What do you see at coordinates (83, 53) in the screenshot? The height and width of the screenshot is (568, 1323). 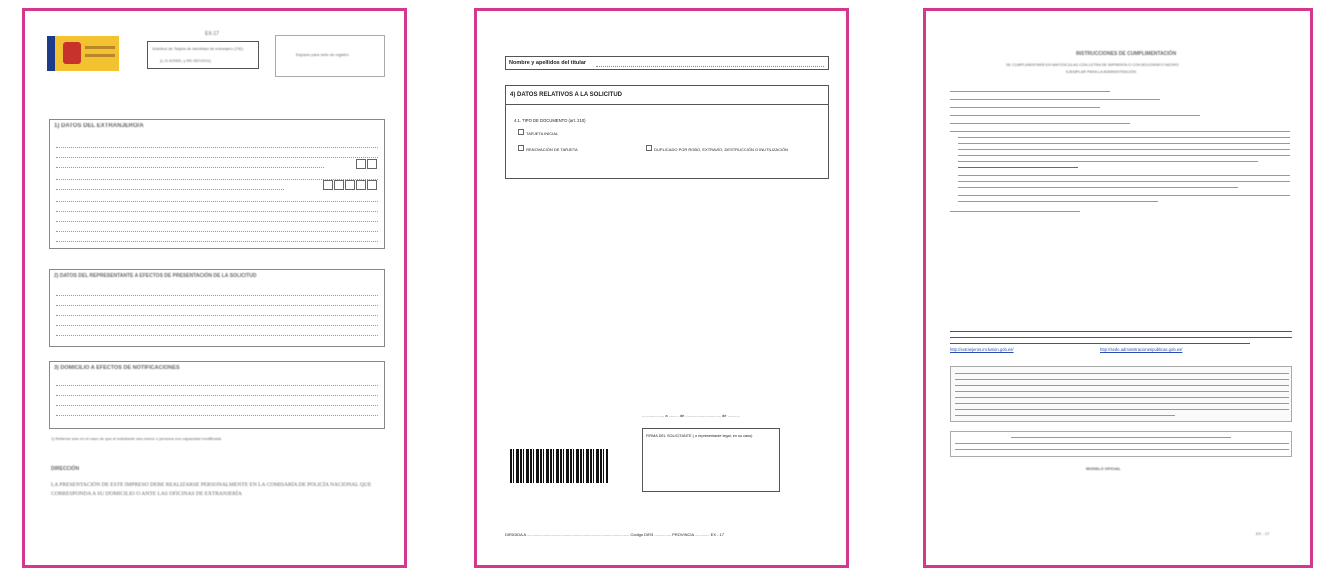 I see `government-logo` at bounding box center [83, 53].